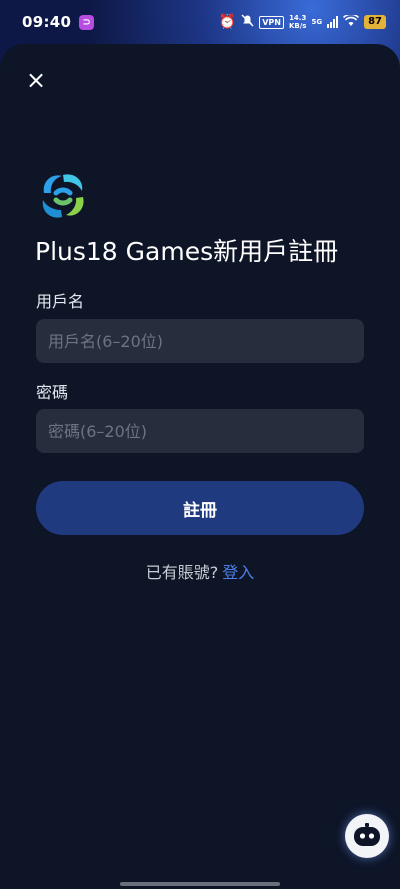 This screenshot has height=889, width=400. Describe the element at coordinates (47, 22) in the screenshot. I see `status-time: 09:40` at that location.